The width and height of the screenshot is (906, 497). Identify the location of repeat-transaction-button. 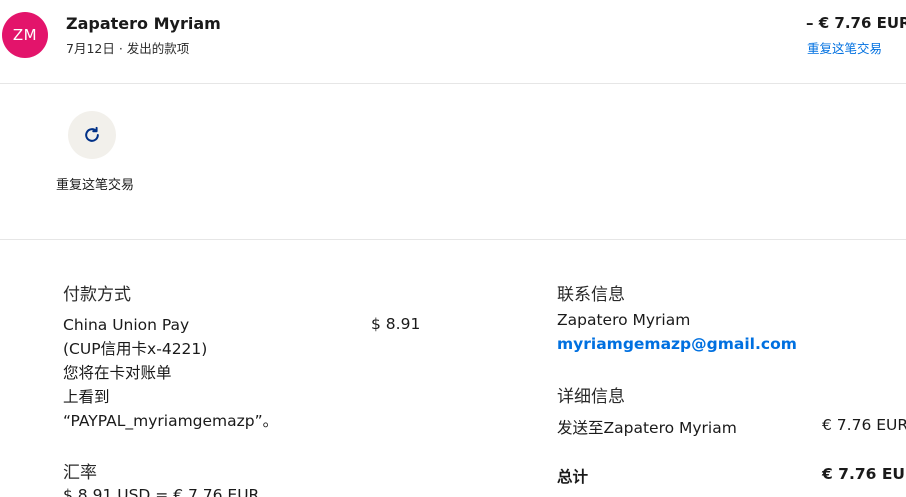
(92, 135).